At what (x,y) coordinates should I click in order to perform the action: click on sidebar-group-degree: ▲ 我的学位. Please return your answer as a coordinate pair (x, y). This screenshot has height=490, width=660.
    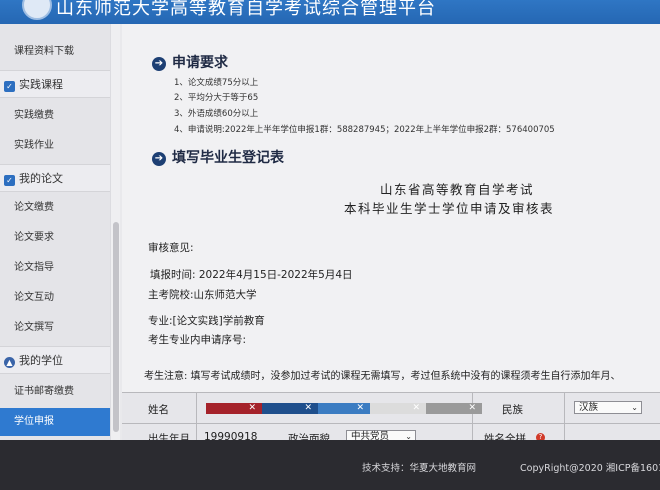
    Looking at the image, I should click on (55, 360).